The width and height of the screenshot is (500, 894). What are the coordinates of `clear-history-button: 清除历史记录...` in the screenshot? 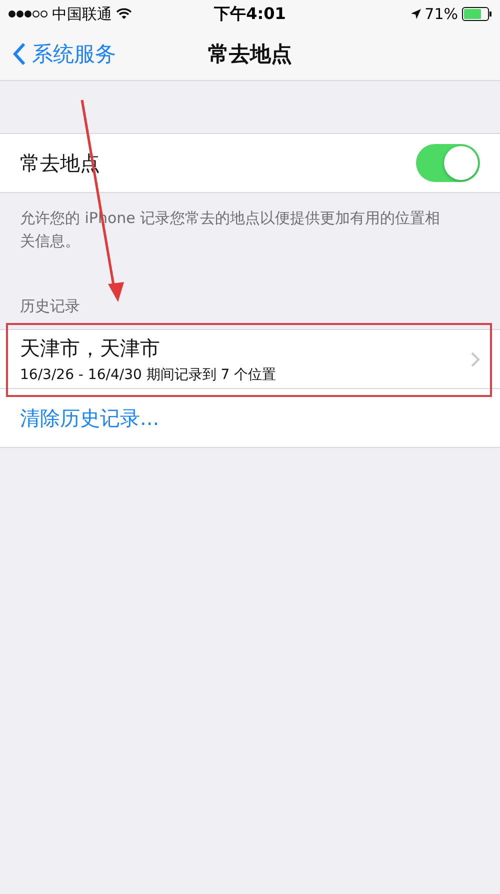 It's located at (90, 418).